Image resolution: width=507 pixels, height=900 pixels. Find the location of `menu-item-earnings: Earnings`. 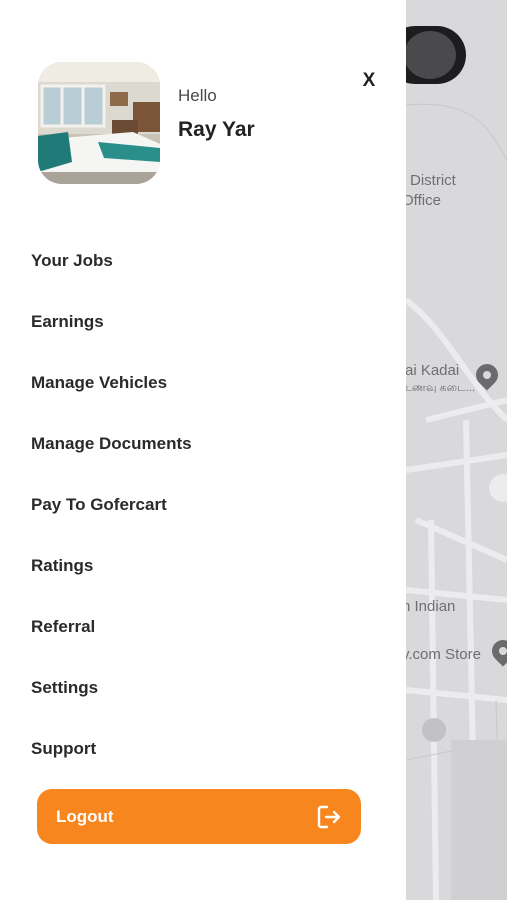

menu-item-earnings: Earnings is located at coordinates (203, 321).